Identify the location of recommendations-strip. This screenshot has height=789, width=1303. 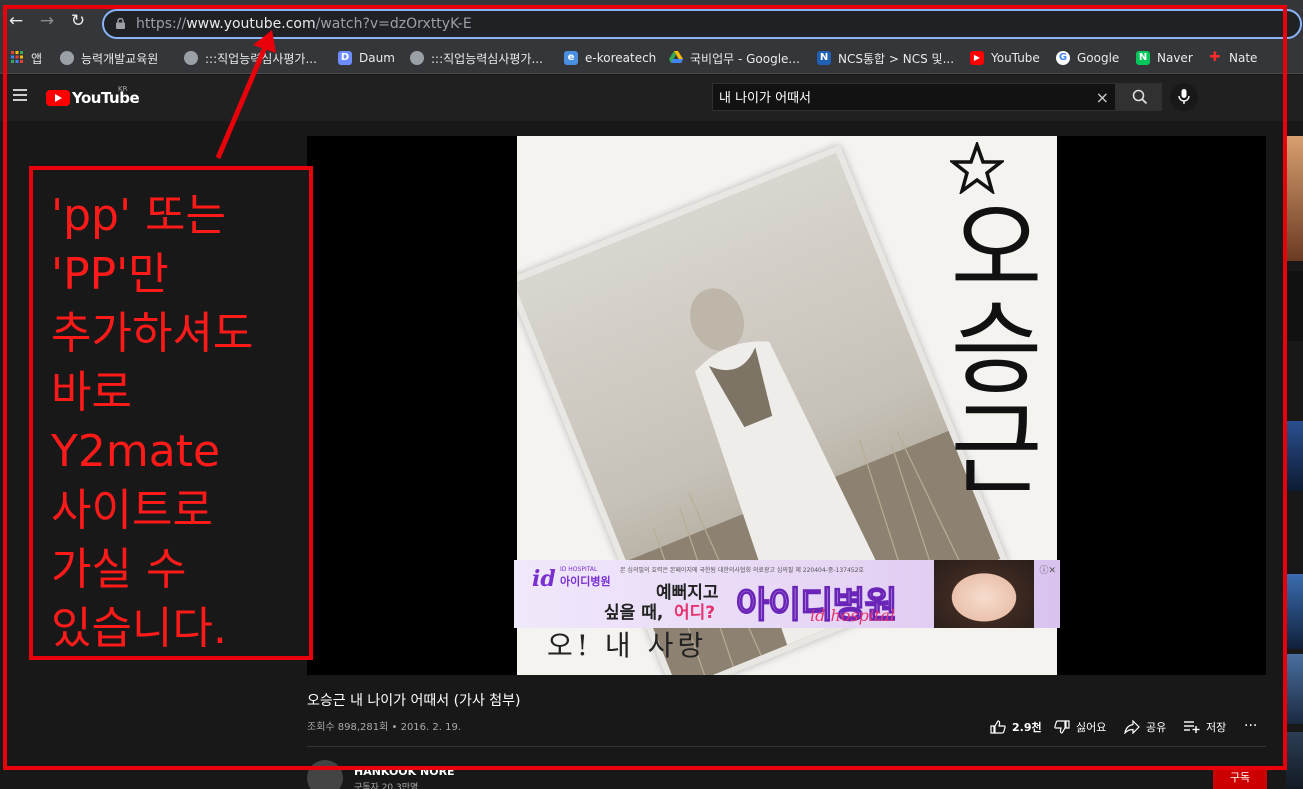
(1294, 462).